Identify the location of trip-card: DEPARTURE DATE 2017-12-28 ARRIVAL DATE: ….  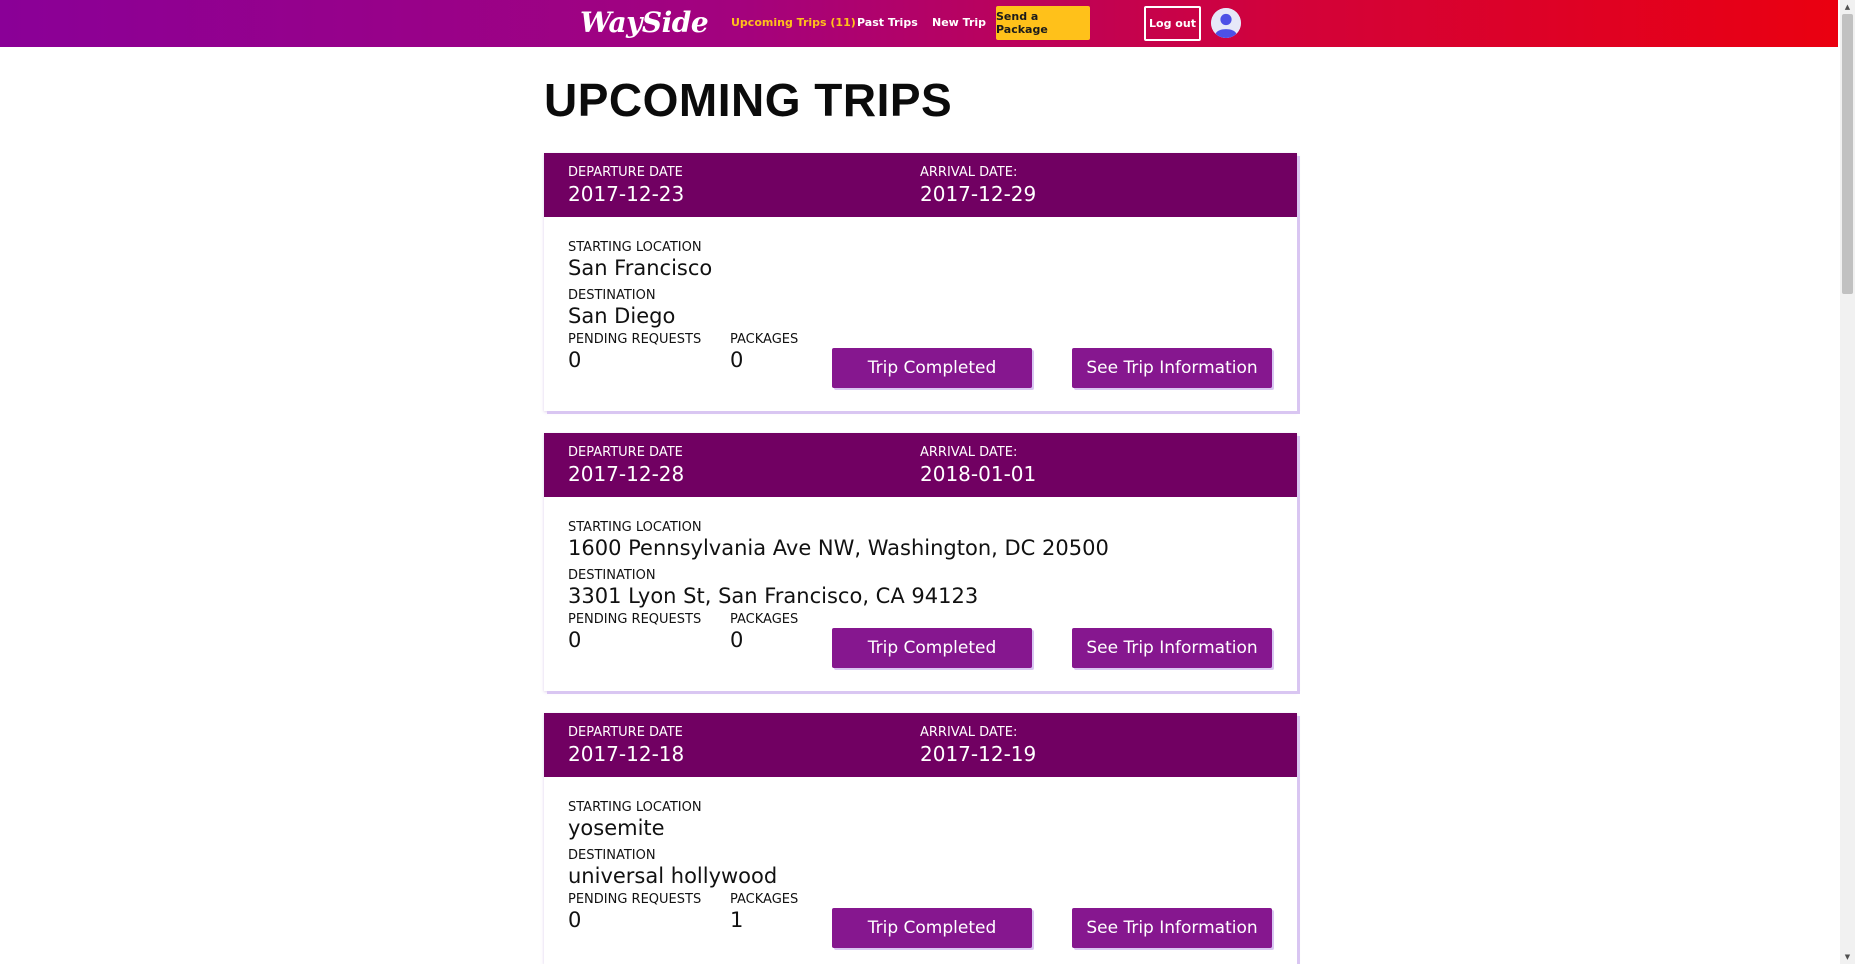
(920, 562).